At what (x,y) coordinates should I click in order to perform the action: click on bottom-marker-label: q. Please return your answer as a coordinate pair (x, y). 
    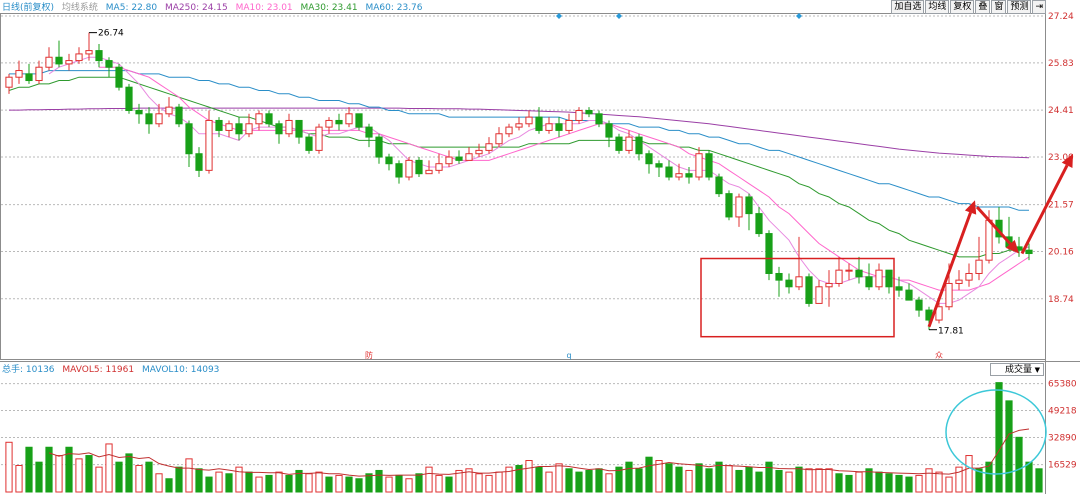
    Looking at the image, I should click on (568, 355).